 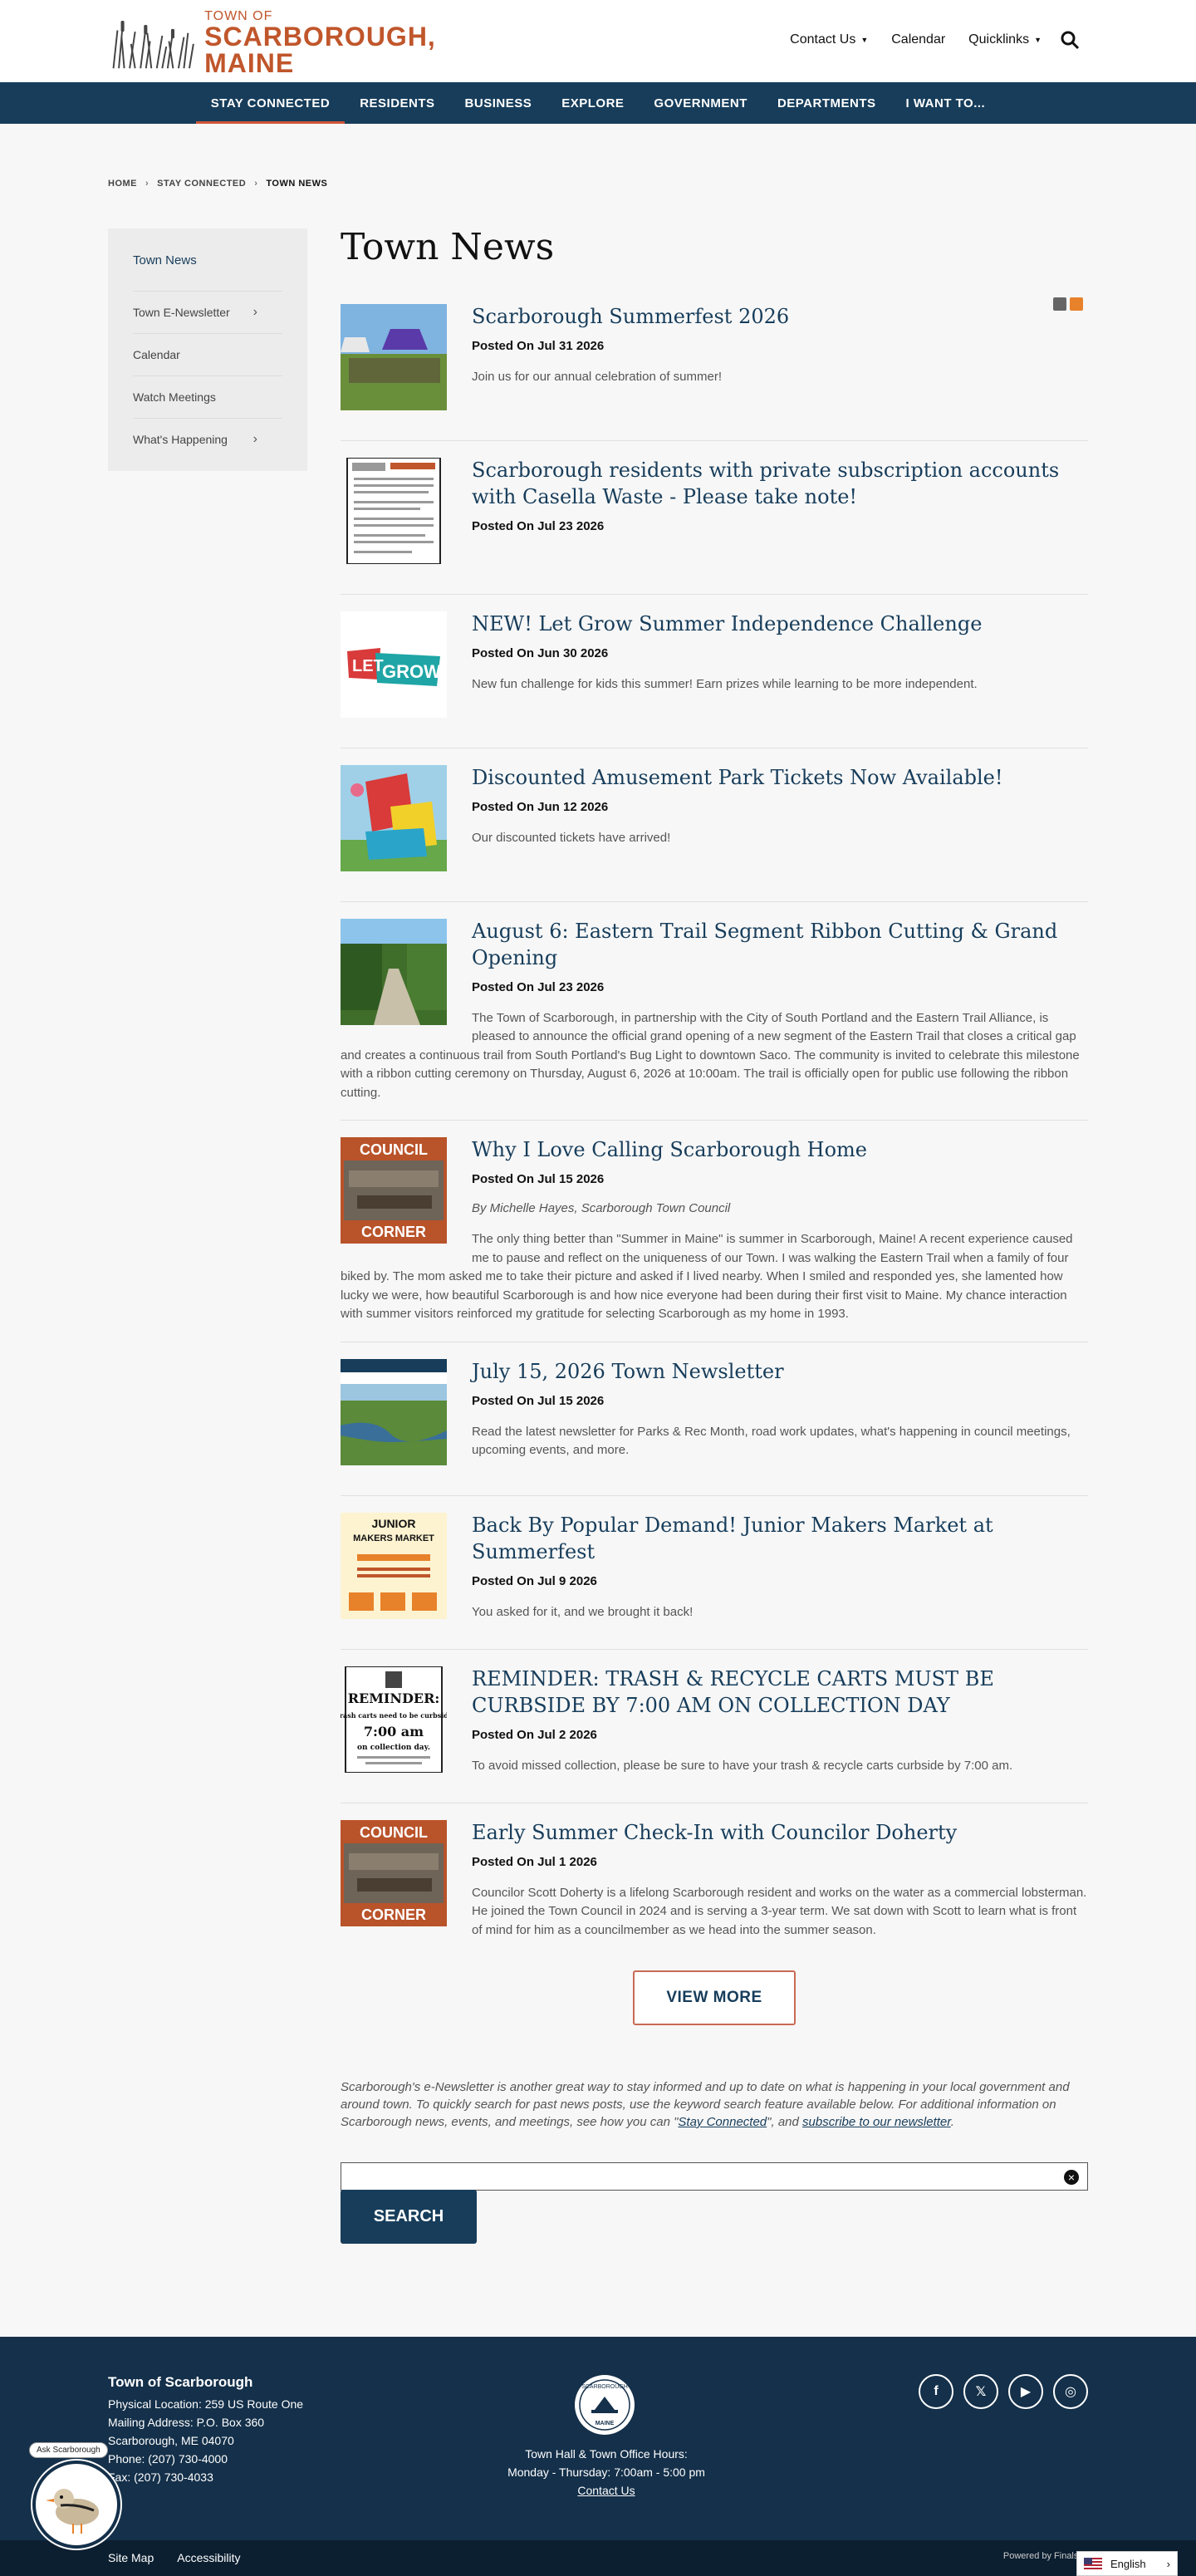 I want to click on town-logo: TOWN OF SCARBOROUGH, MAINE, so click(x=291, y=43).